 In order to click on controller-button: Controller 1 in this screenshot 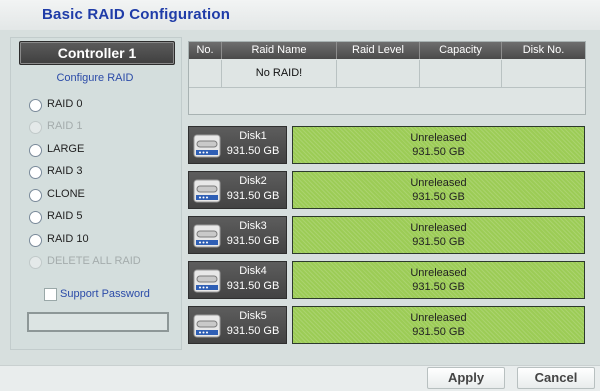, I will do `click(97, 53)`.